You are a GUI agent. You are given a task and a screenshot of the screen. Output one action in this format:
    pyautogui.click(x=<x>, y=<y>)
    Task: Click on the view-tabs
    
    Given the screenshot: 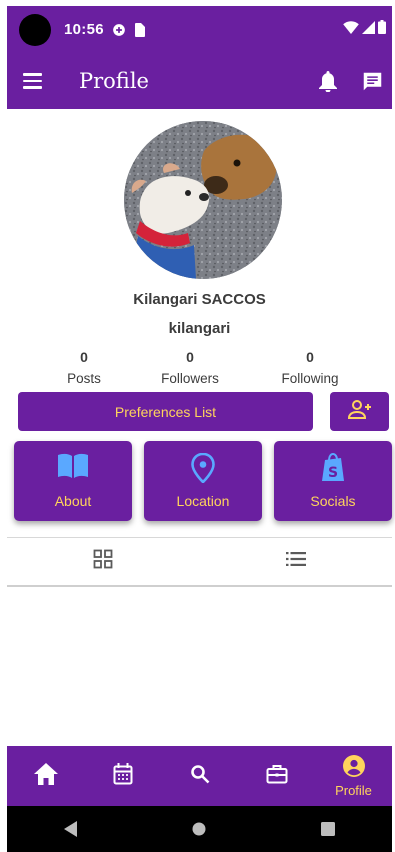 What is the action you would take?
    pyautogui.click(x=199, y=561)
    